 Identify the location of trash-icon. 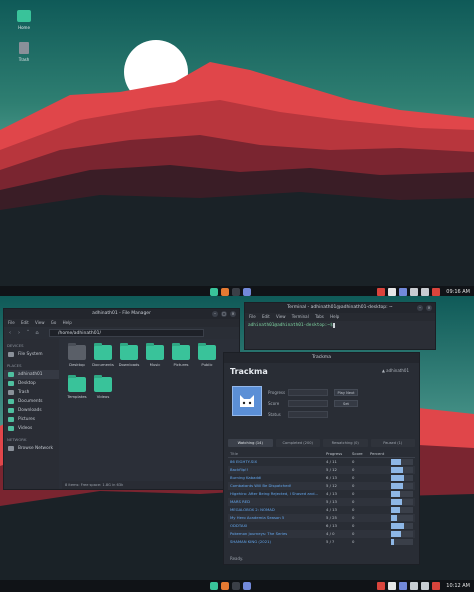
(11, 392).